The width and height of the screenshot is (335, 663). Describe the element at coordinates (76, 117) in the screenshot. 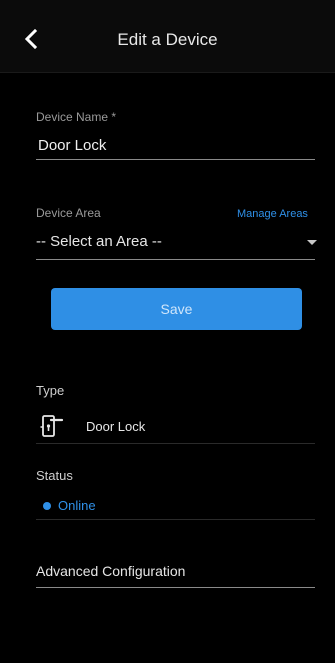

I see `device-name-label: Device Name *` at that location.